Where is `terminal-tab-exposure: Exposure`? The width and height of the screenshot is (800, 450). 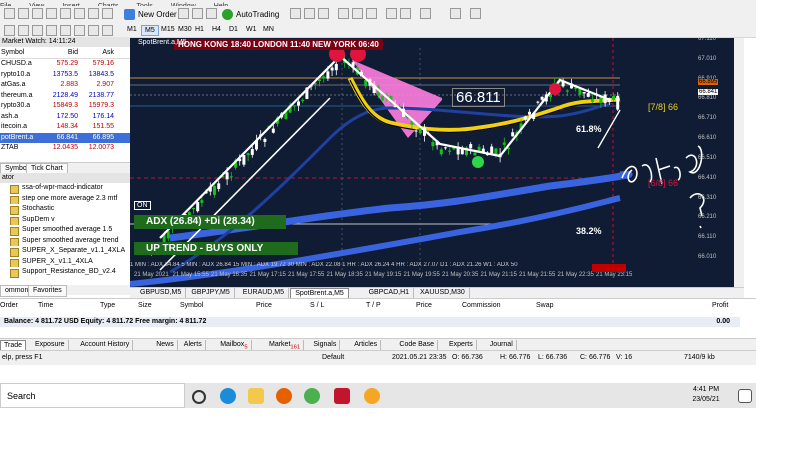 terminal-tab-exposure: Exposure is located at coordinates (50, 345).